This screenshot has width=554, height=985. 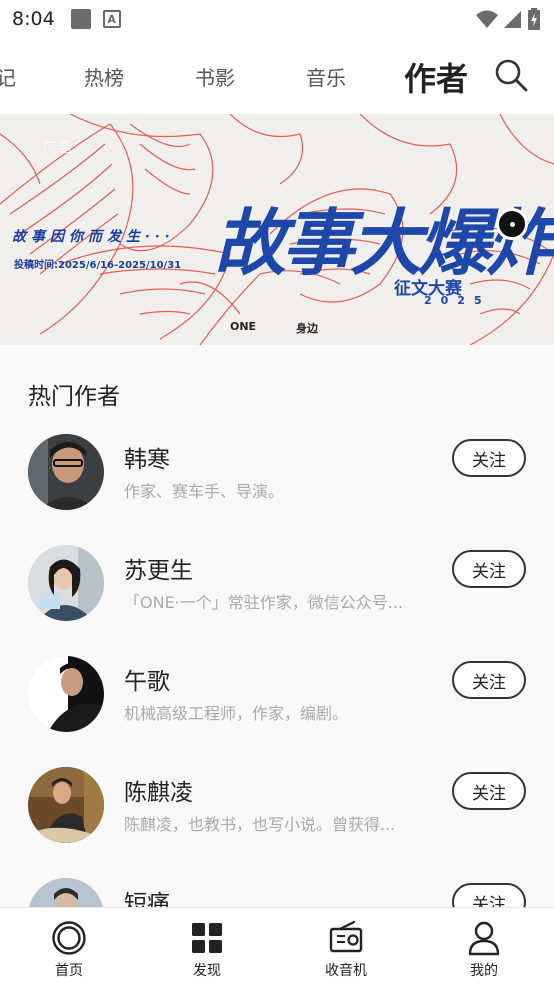 What do you see at coordinates (147, 679) in the screenshot?
I see `author-name: 午歌` at bounding box center [147, 679].